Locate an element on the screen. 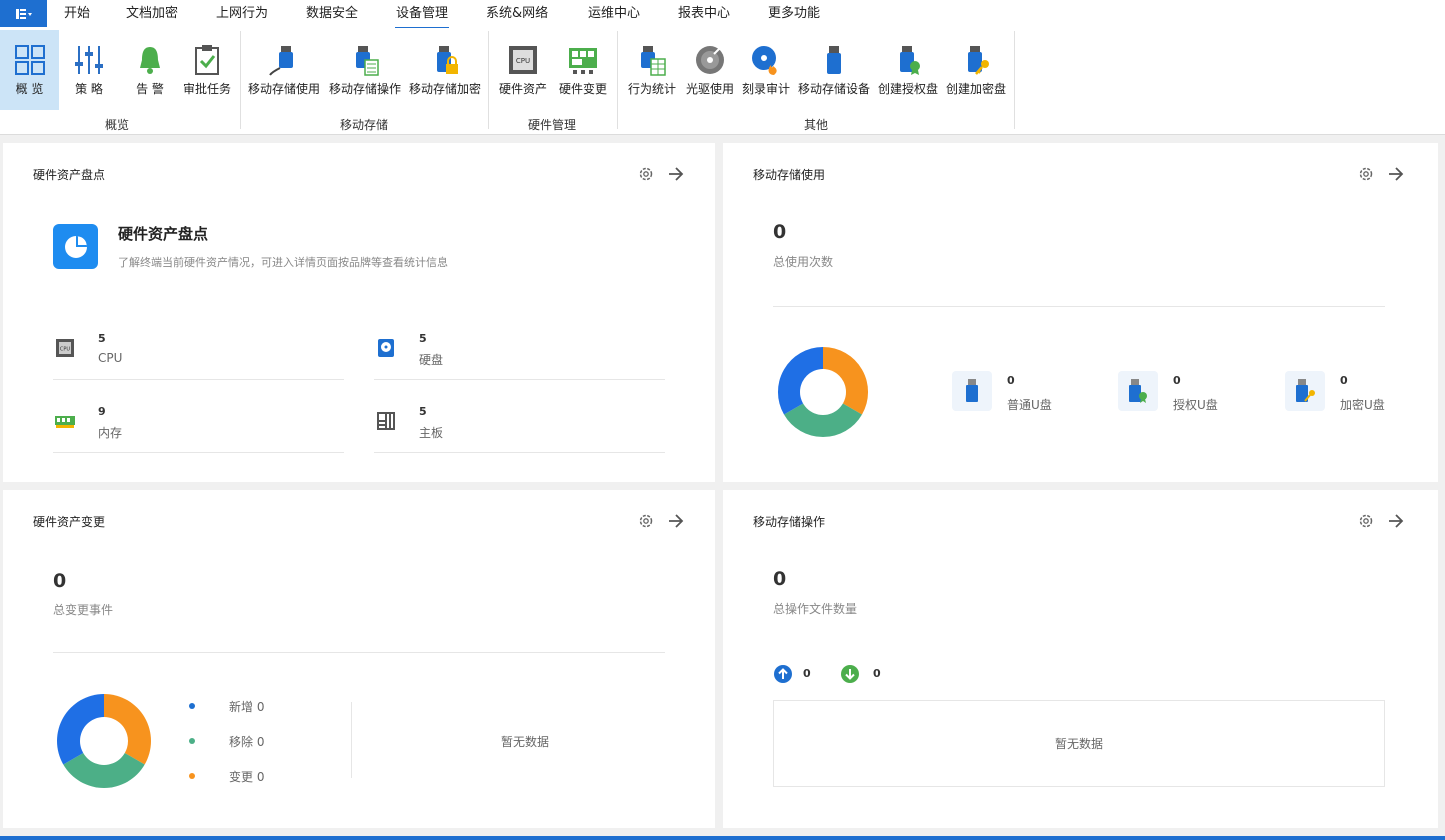  ribbon-overview-button: 概 览 is located at coordinates (29, 70).